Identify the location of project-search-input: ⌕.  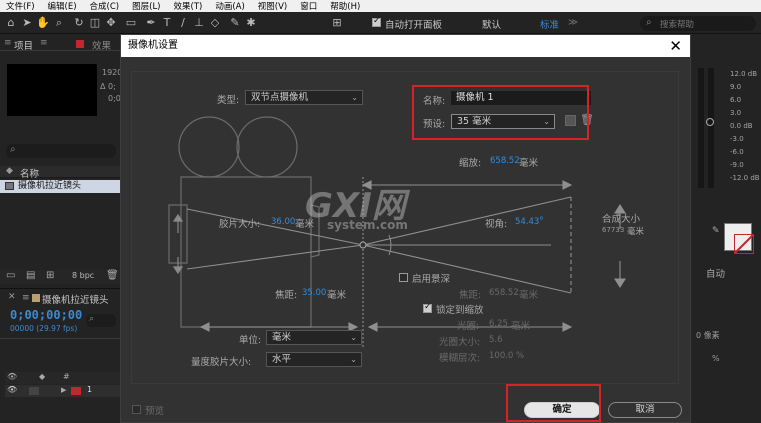
(61, 151).